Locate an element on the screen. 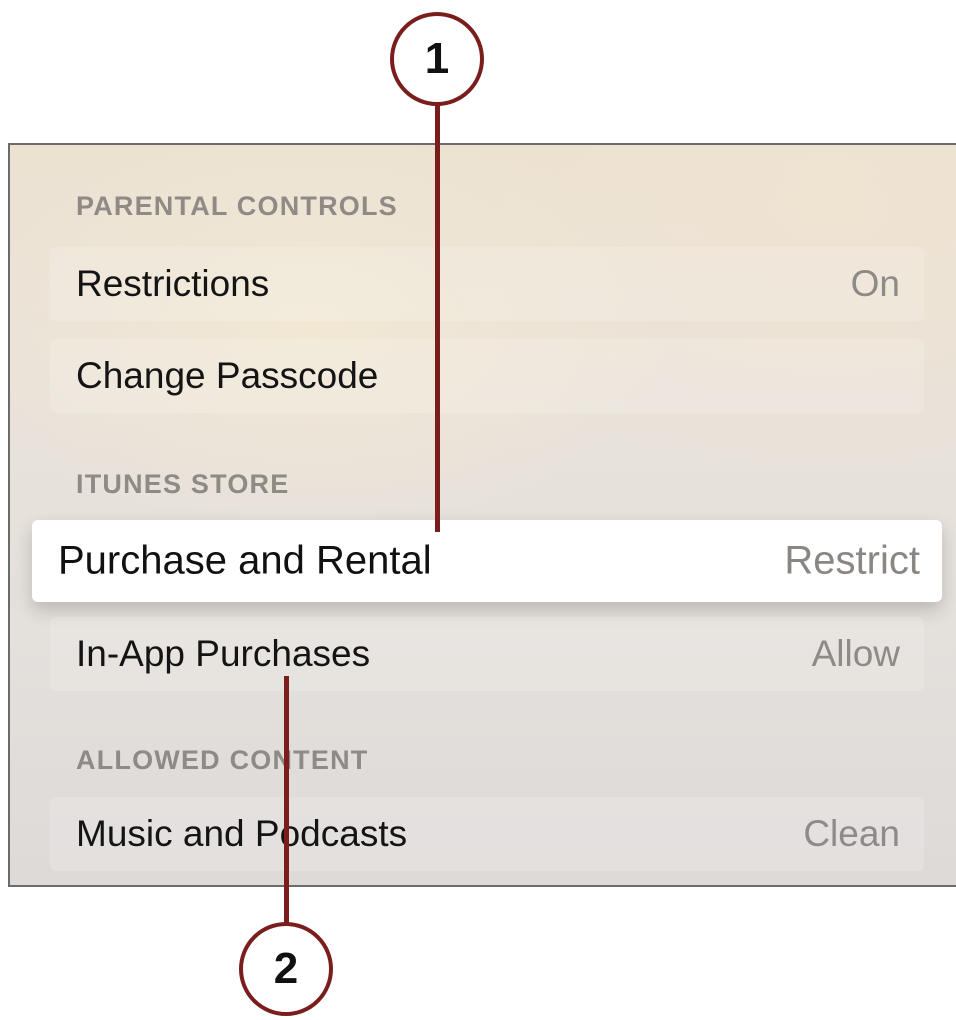 The image size is (956, 1020). restrictions-label: Restrictions is located at coordinates (173, 283).